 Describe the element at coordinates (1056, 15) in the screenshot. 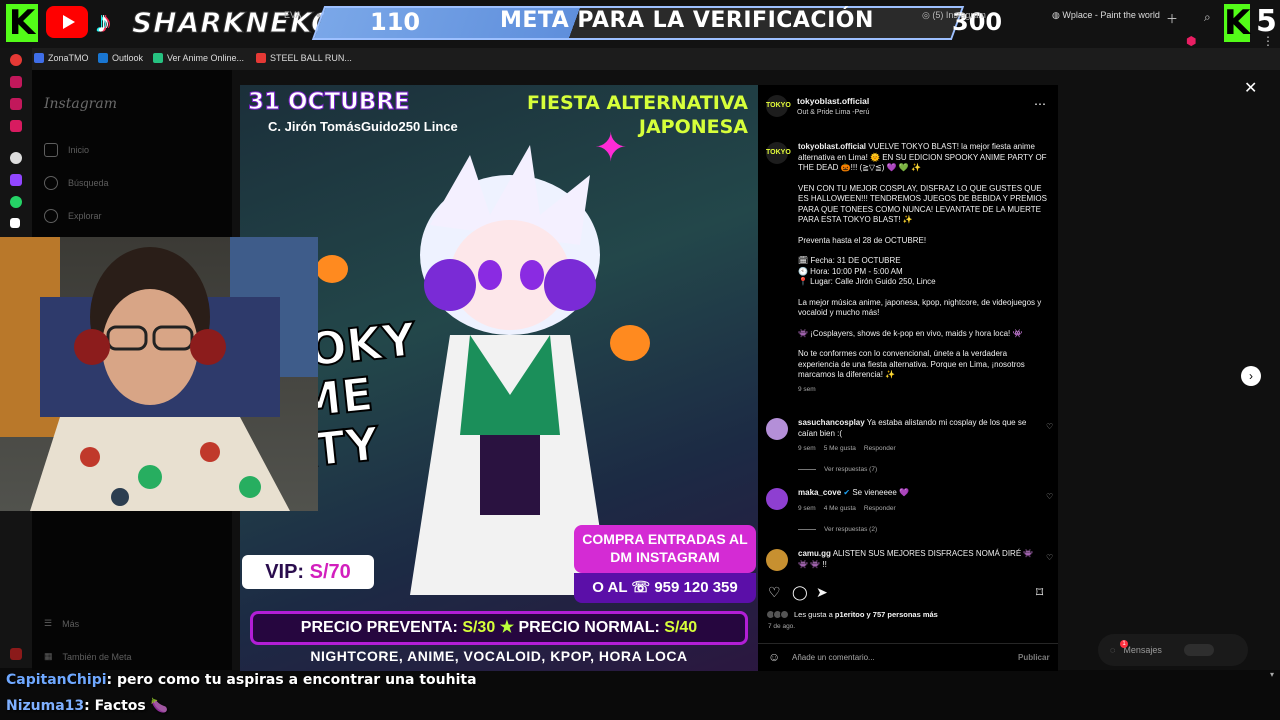

I see `globe-icon: ◍` at that location.